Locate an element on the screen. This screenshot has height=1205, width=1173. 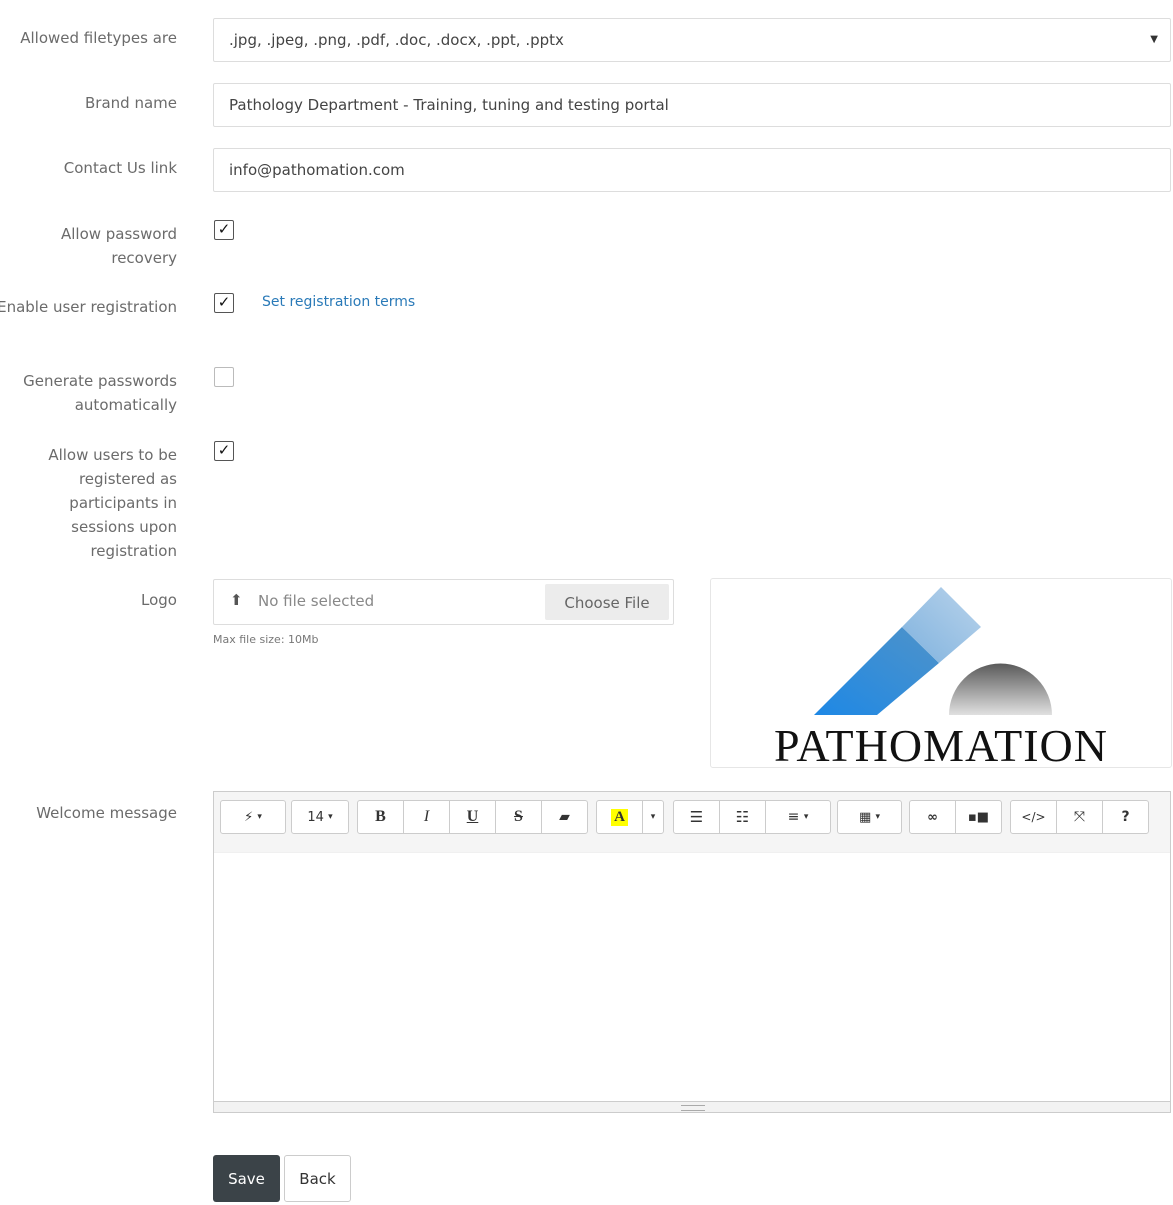
logo-preview: PATHOMATION is located at coordinates (941, 674).